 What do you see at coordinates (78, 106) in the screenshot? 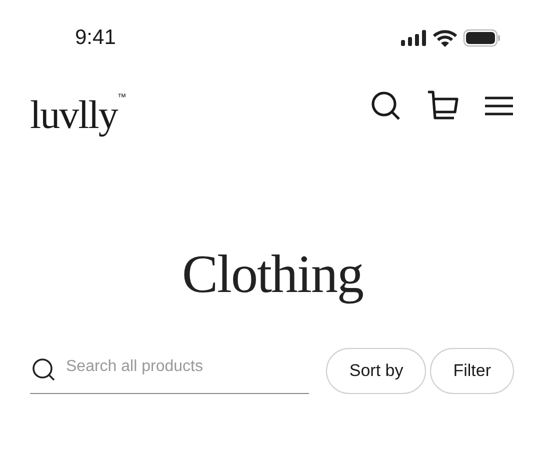
I see `brand-logo: luvlly$^{™}$` at bounding box center [78, 106].